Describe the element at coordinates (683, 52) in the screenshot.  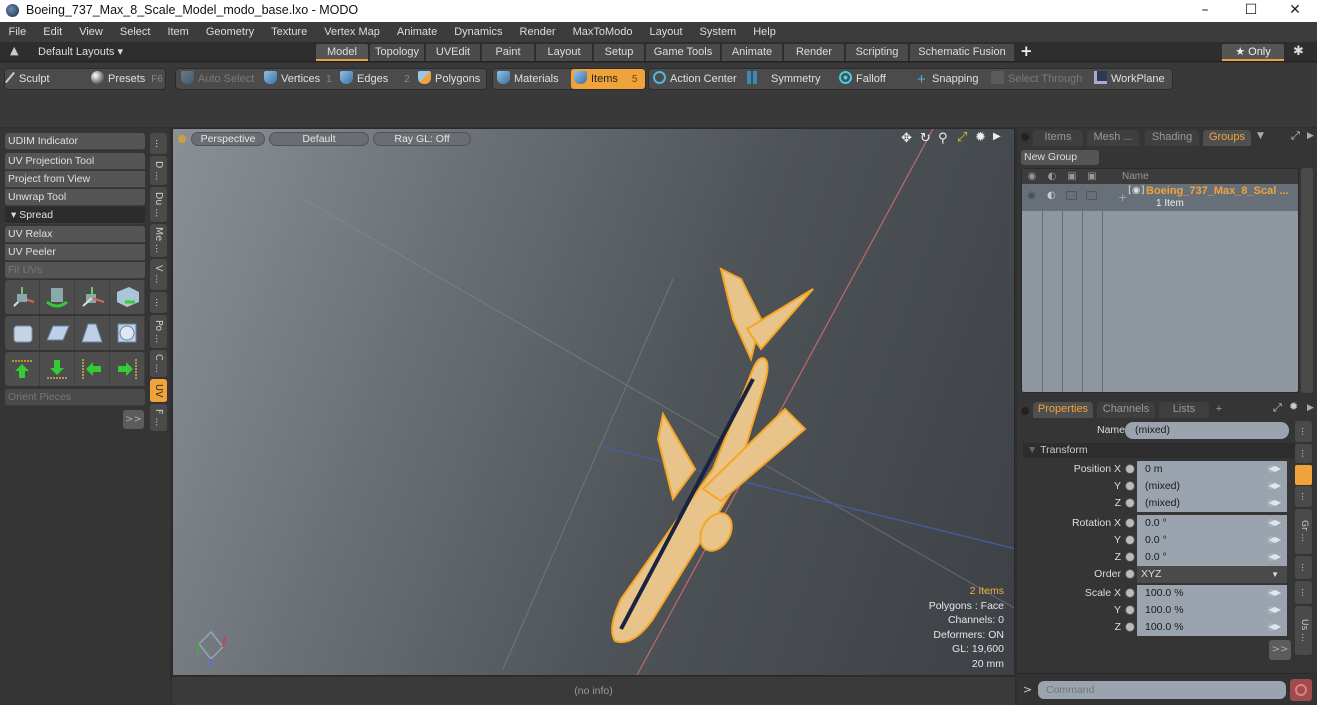
I see `tab-game-tools: Game Tools` at that location.